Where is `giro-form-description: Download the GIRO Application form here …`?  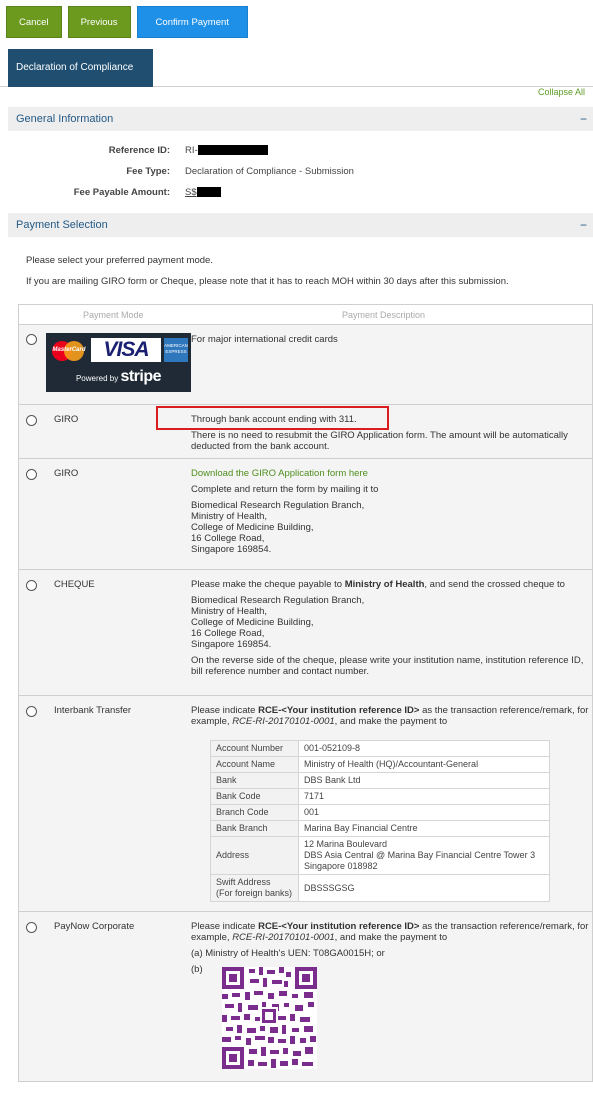 giro-form-description: Download the GIRO Application form here … is located at coordinates (390, 511).